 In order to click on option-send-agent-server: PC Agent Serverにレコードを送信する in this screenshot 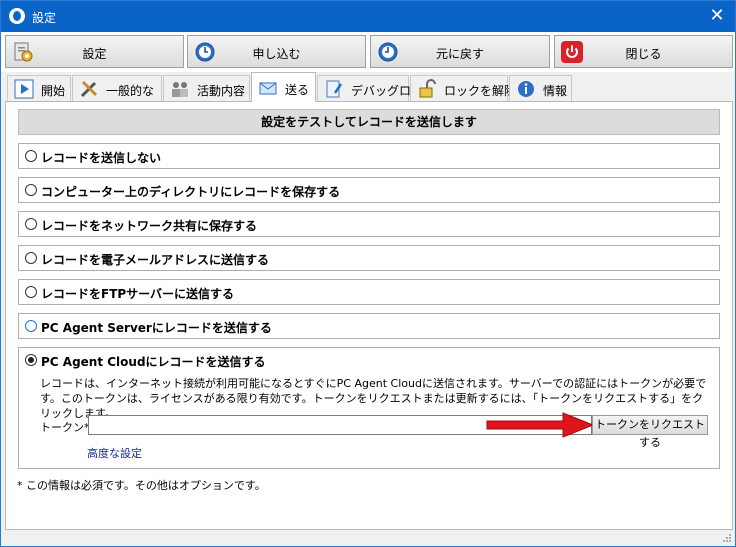, I will do `click(369, 326)`.